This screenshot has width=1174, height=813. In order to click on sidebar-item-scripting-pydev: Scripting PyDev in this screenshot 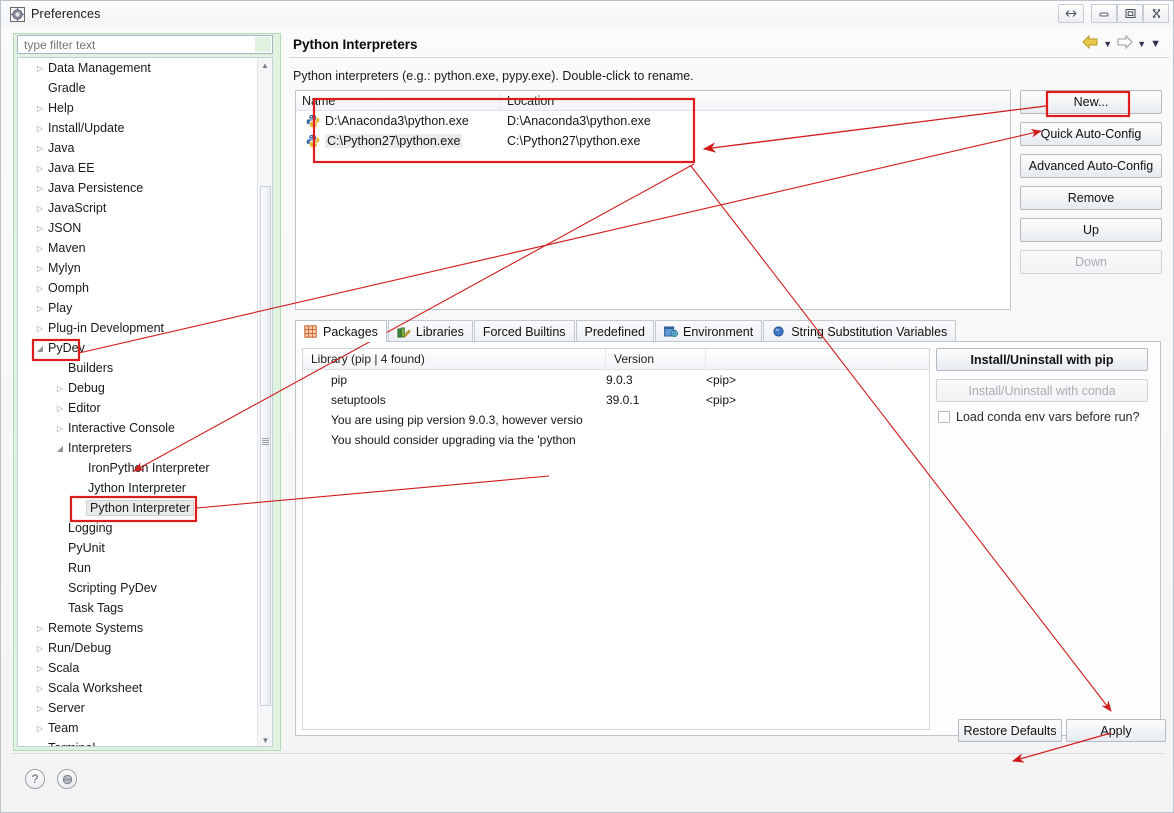, I will do `click(138, 588)`.